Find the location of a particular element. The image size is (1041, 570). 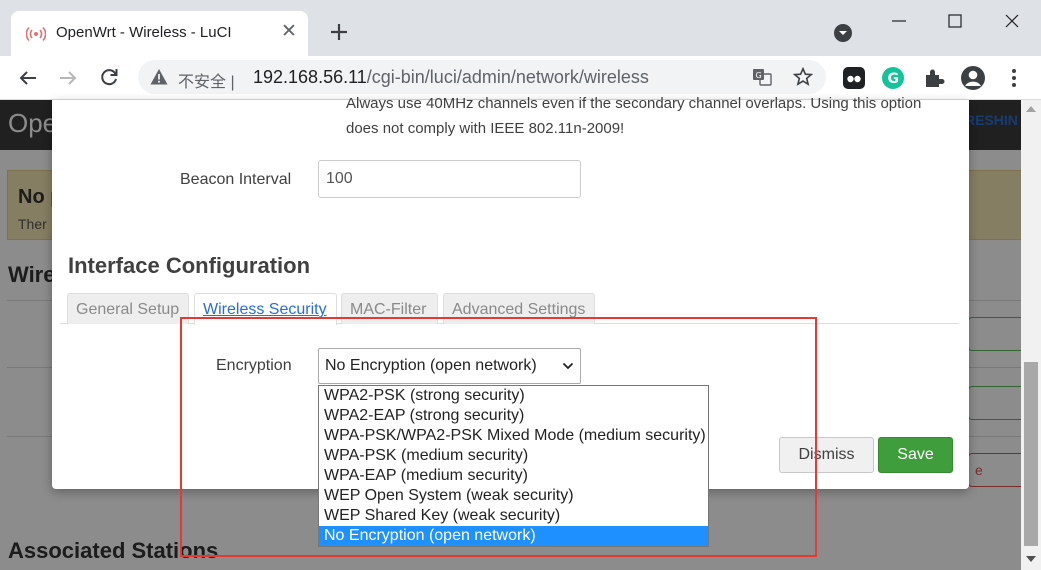

scroll-thumb is located at coordinates (1031, 454).